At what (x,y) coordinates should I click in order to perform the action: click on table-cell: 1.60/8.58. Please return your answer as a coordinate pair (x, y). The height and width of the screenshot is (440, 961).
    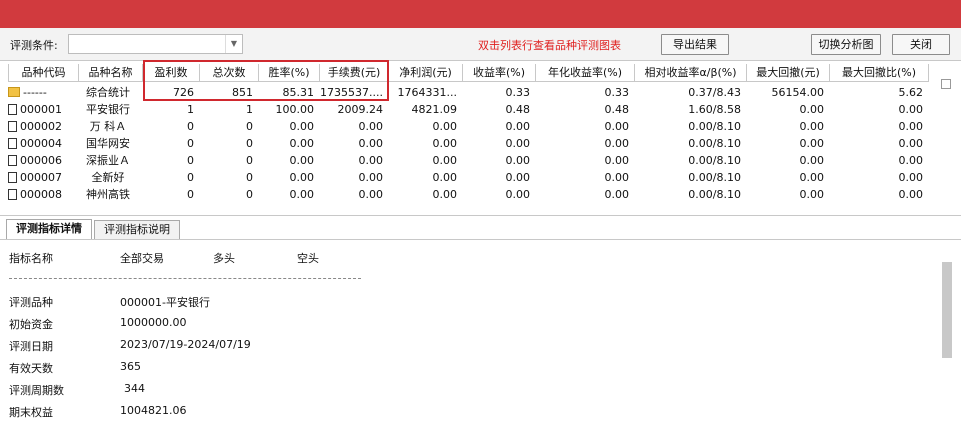
    Looking at the image, I should click on (714, 109).